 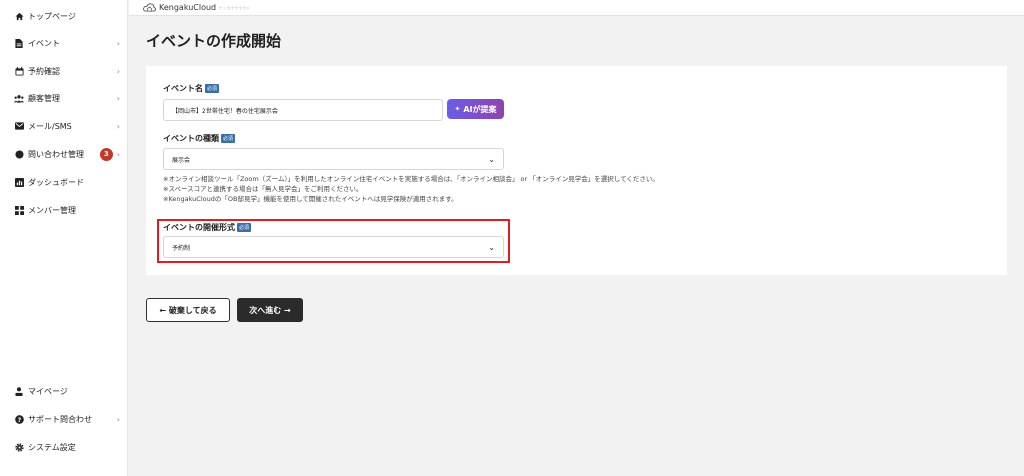 I want to click on event-type-label-text: イベントの種類, so click(x=191, y=138).